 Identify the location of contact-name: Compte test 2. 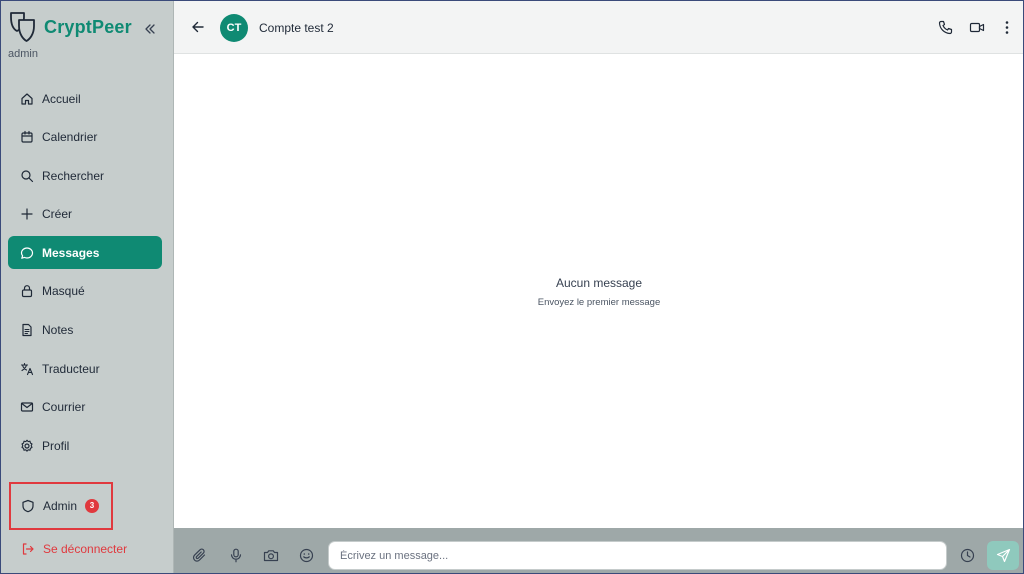
(296, 28).